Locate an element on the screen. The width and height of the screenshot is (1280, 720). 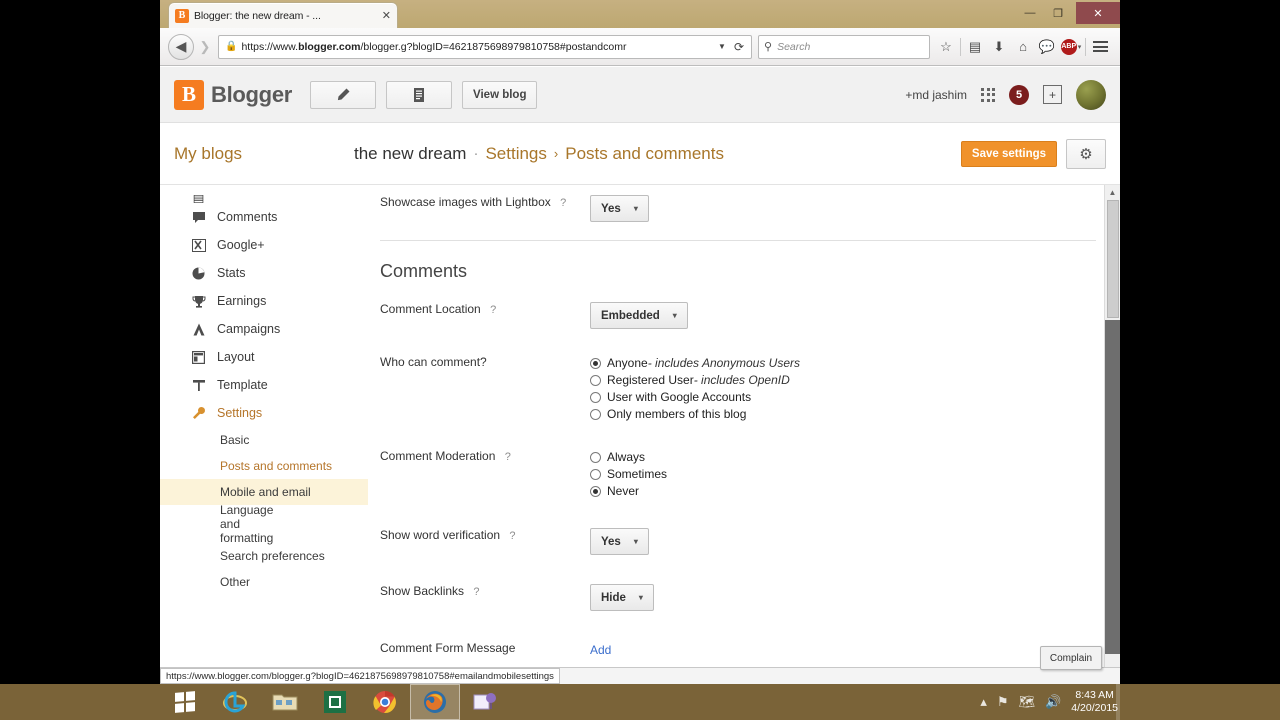
sidebar-sublabel-language-and-formatting: Language and formatting is located at coordinates (247, 524).